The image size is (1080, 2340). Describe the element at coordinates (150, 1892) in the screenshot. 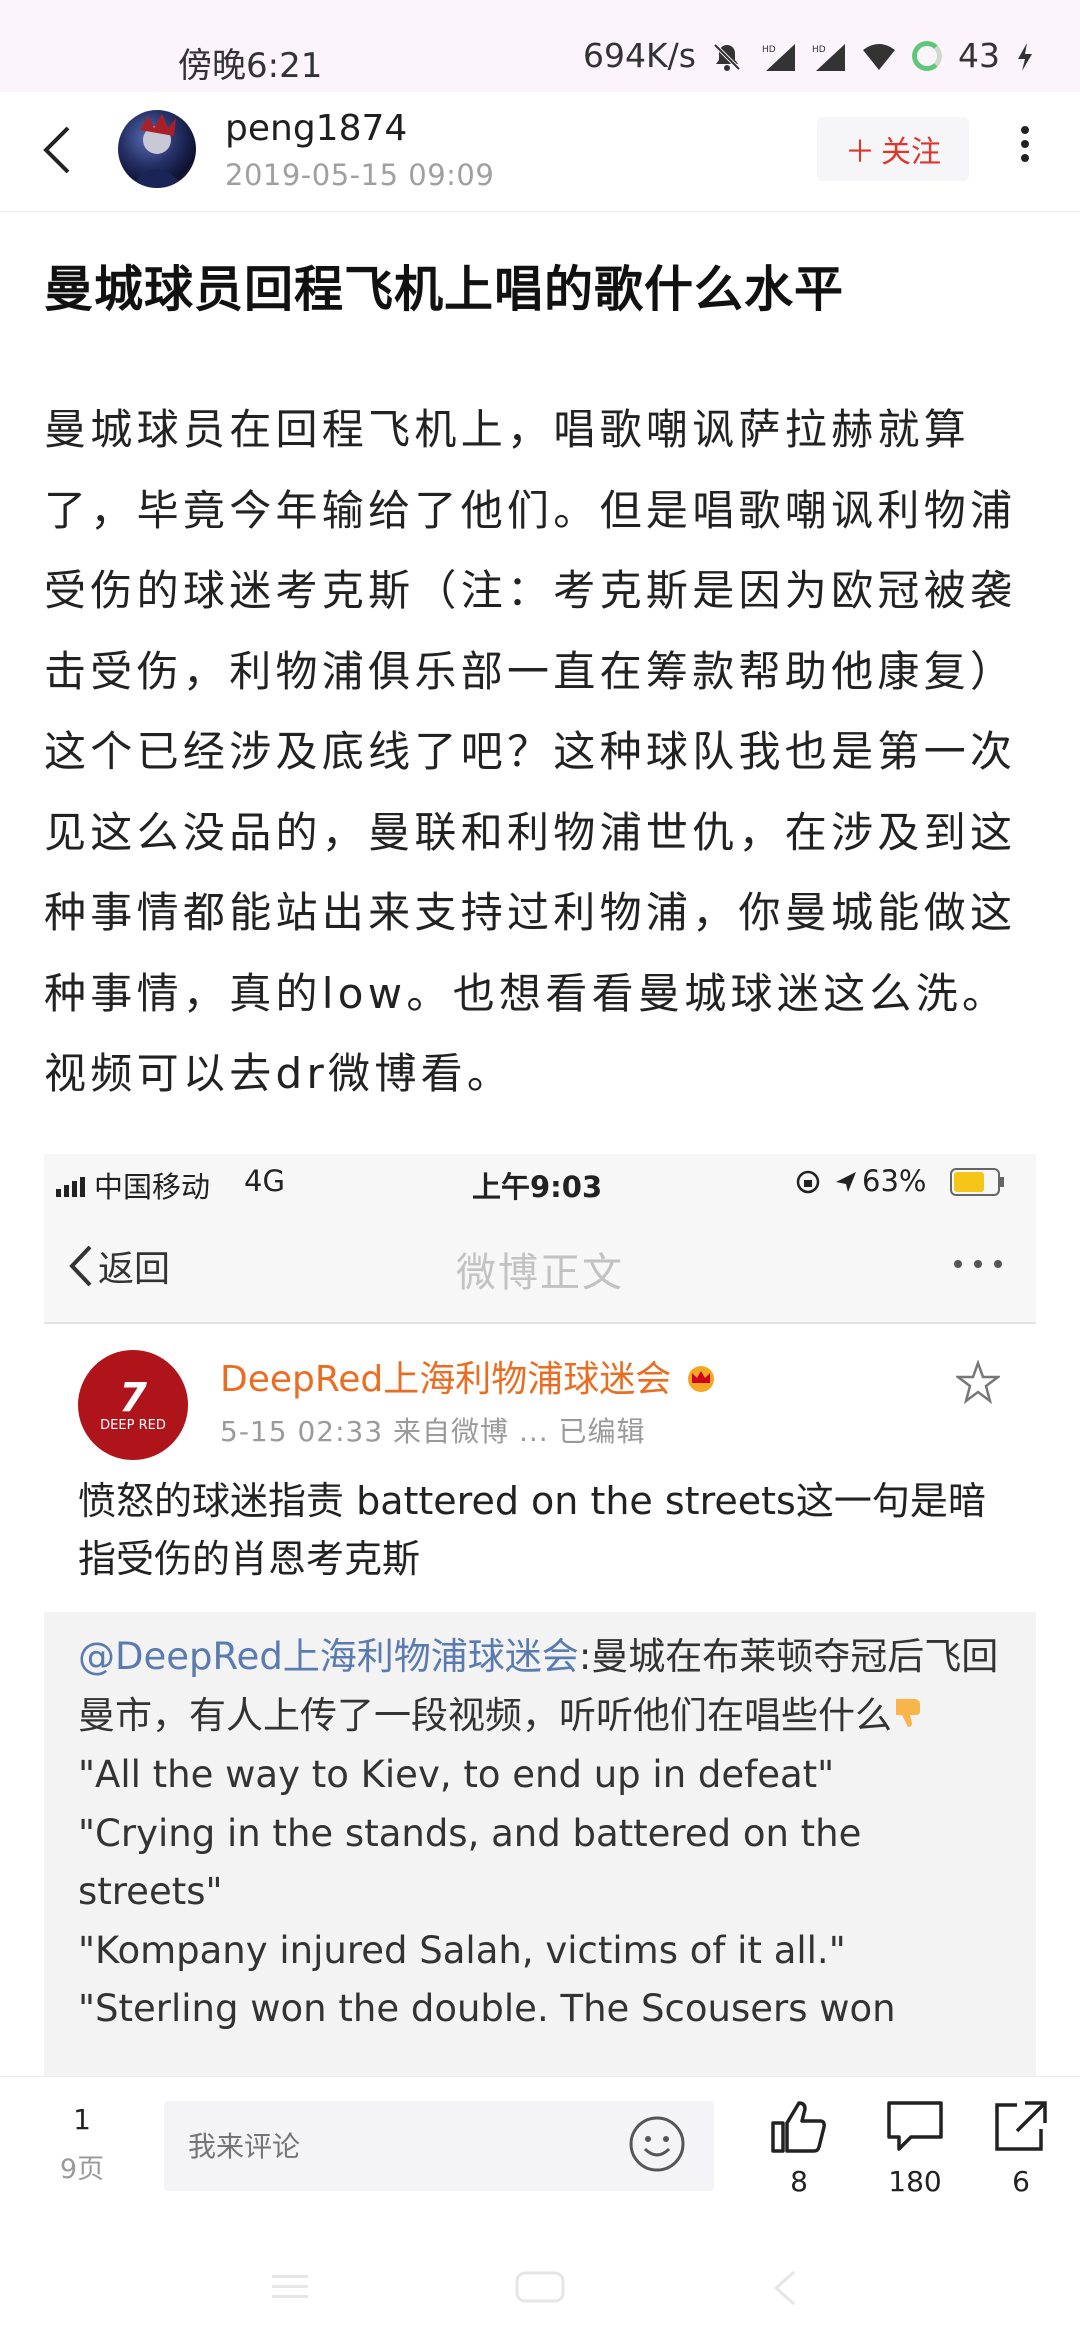

I see `retweet-line: streets"` at that location.